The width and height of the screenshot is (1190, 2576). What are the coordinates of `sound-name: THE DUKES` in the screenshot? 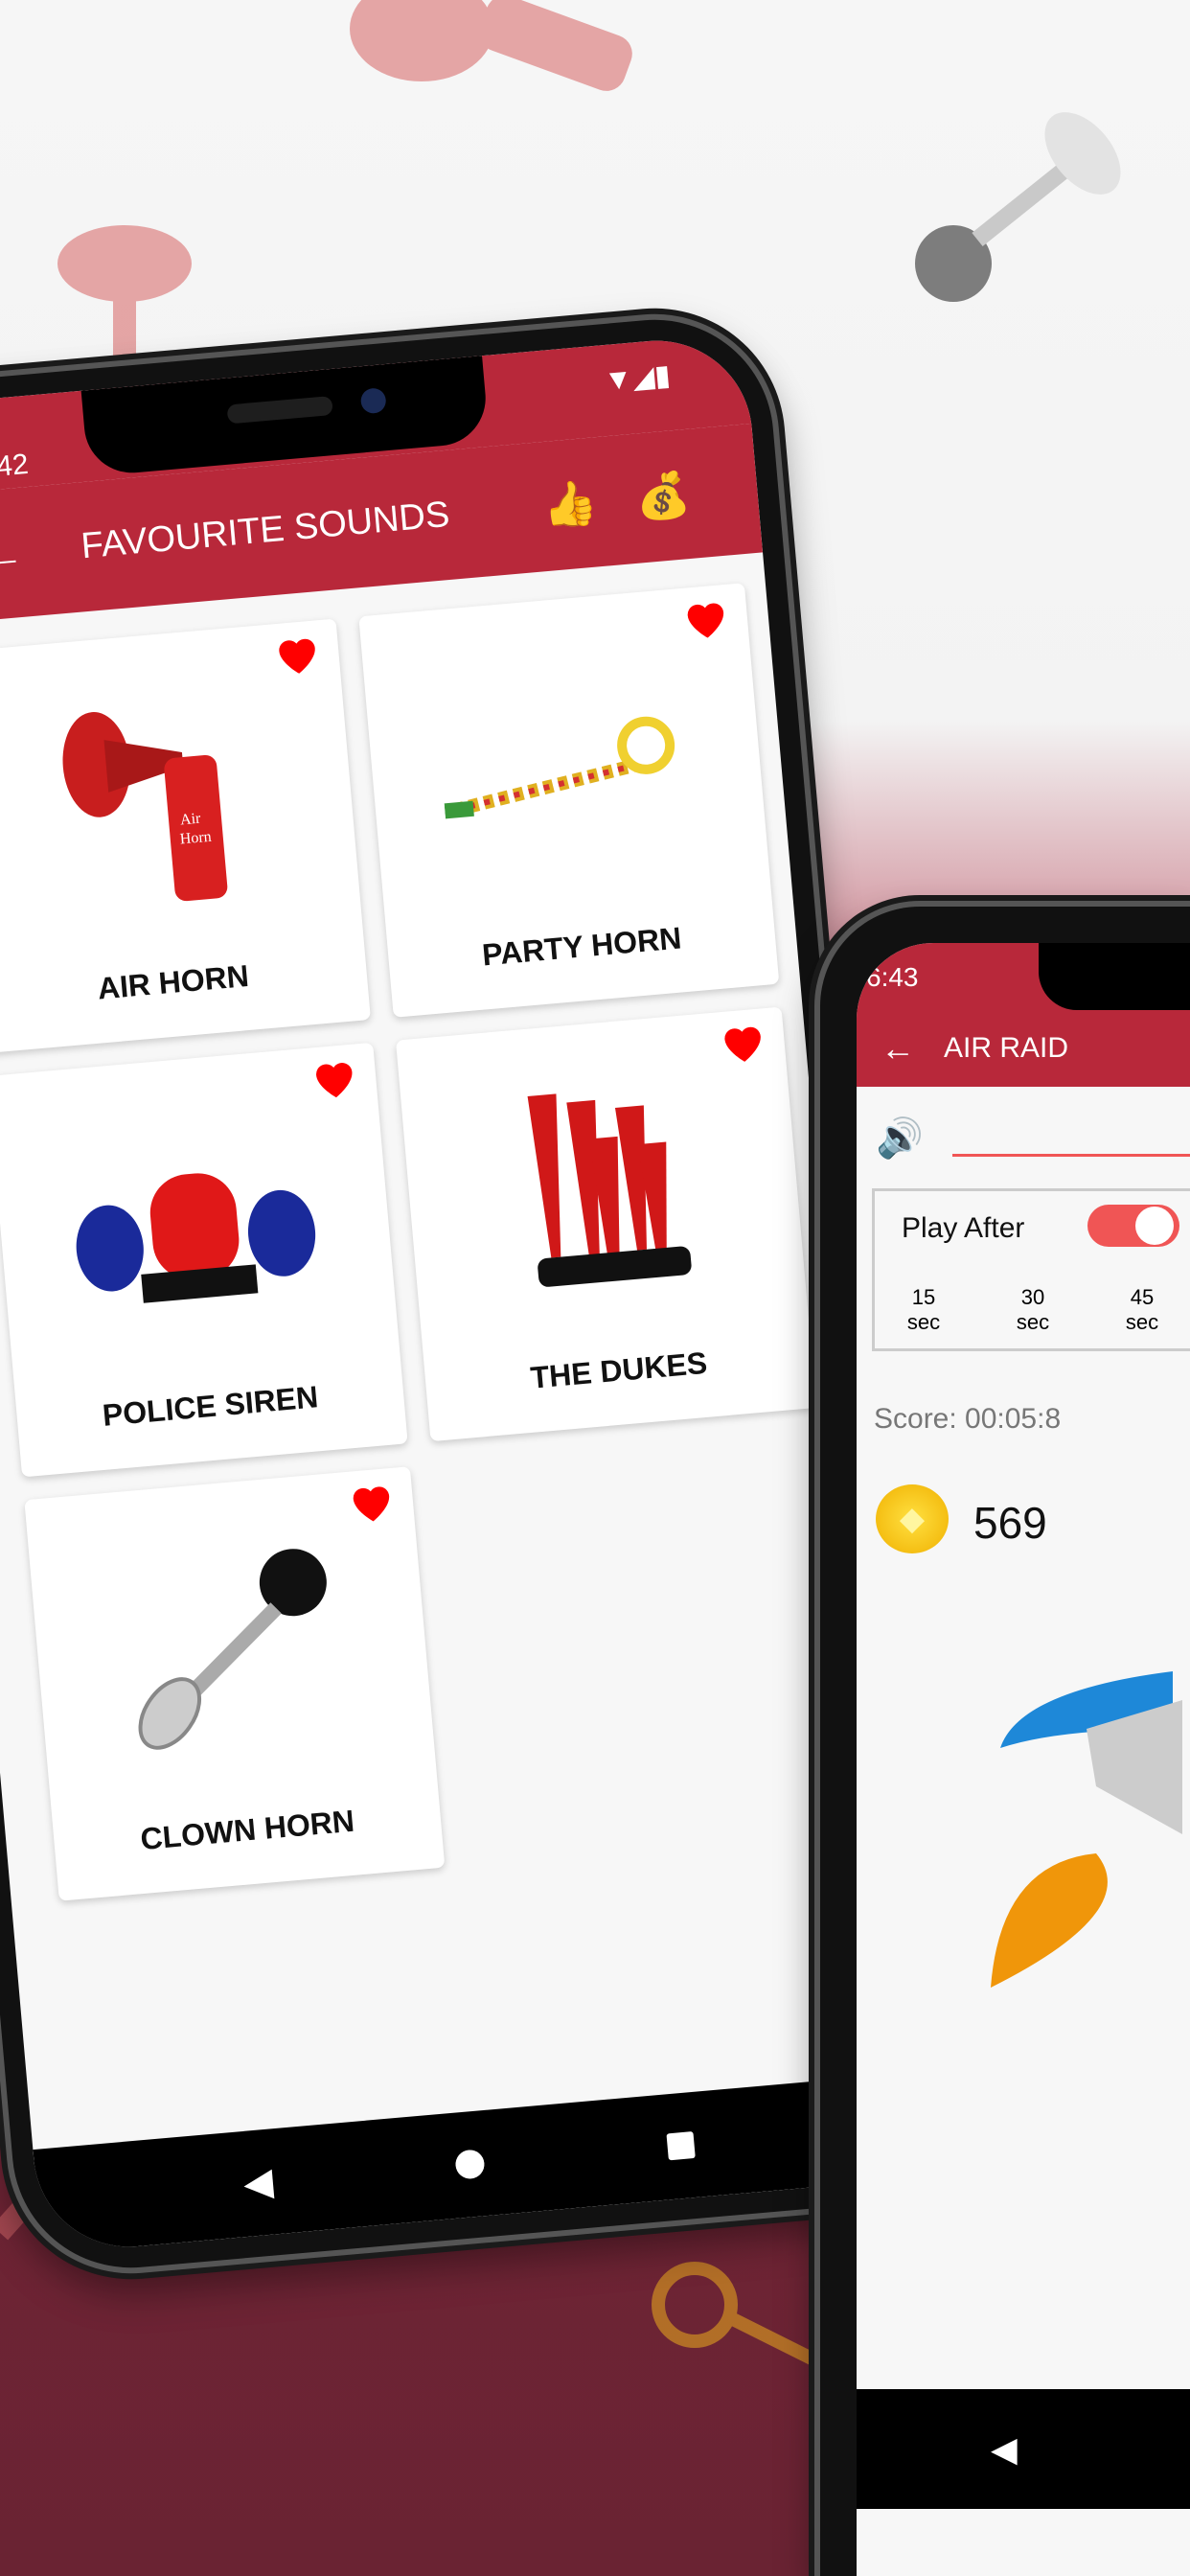 It's located at (619, 1370).